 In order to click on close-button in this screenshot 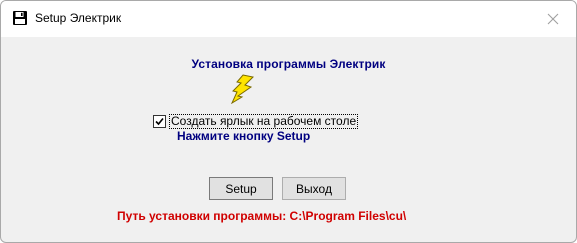, I will do `click(553, 19)`.